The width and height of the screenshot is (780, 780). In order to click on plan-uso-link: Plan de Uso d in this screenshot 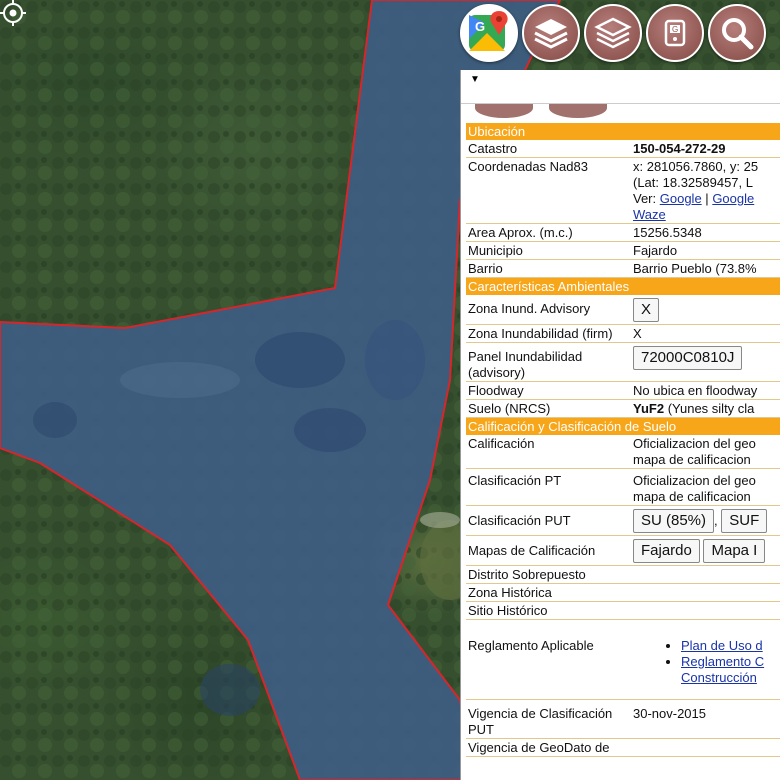, I will do `click(722, 645)`.